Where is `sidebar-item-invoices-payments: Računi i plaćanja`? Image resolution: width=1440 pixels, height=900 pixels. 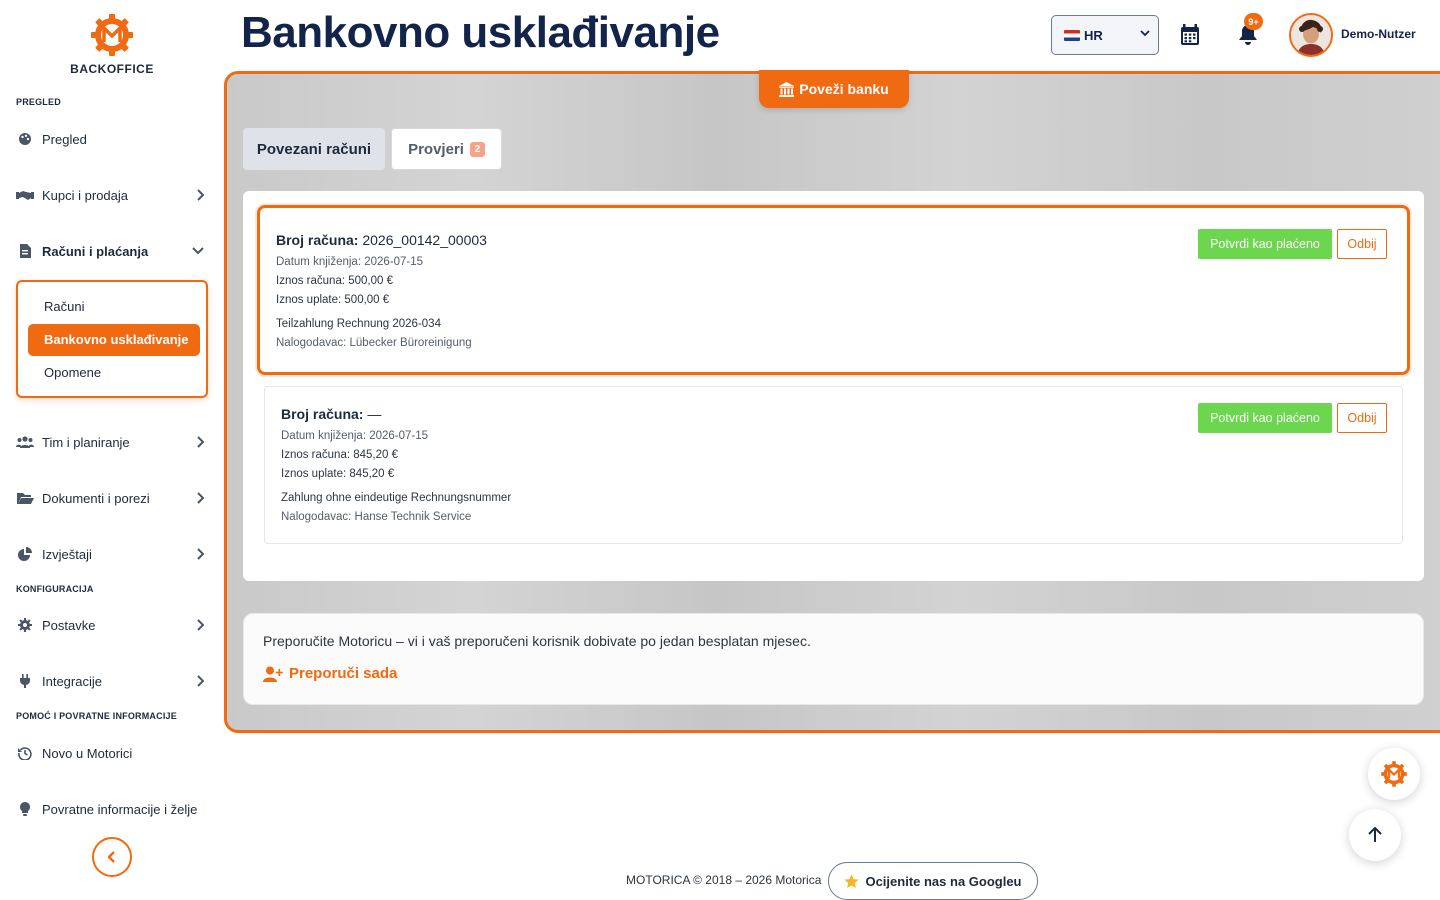 sidebar-item-invoices-payments: Računi i plaćanja is located at coordinates (112, 251).